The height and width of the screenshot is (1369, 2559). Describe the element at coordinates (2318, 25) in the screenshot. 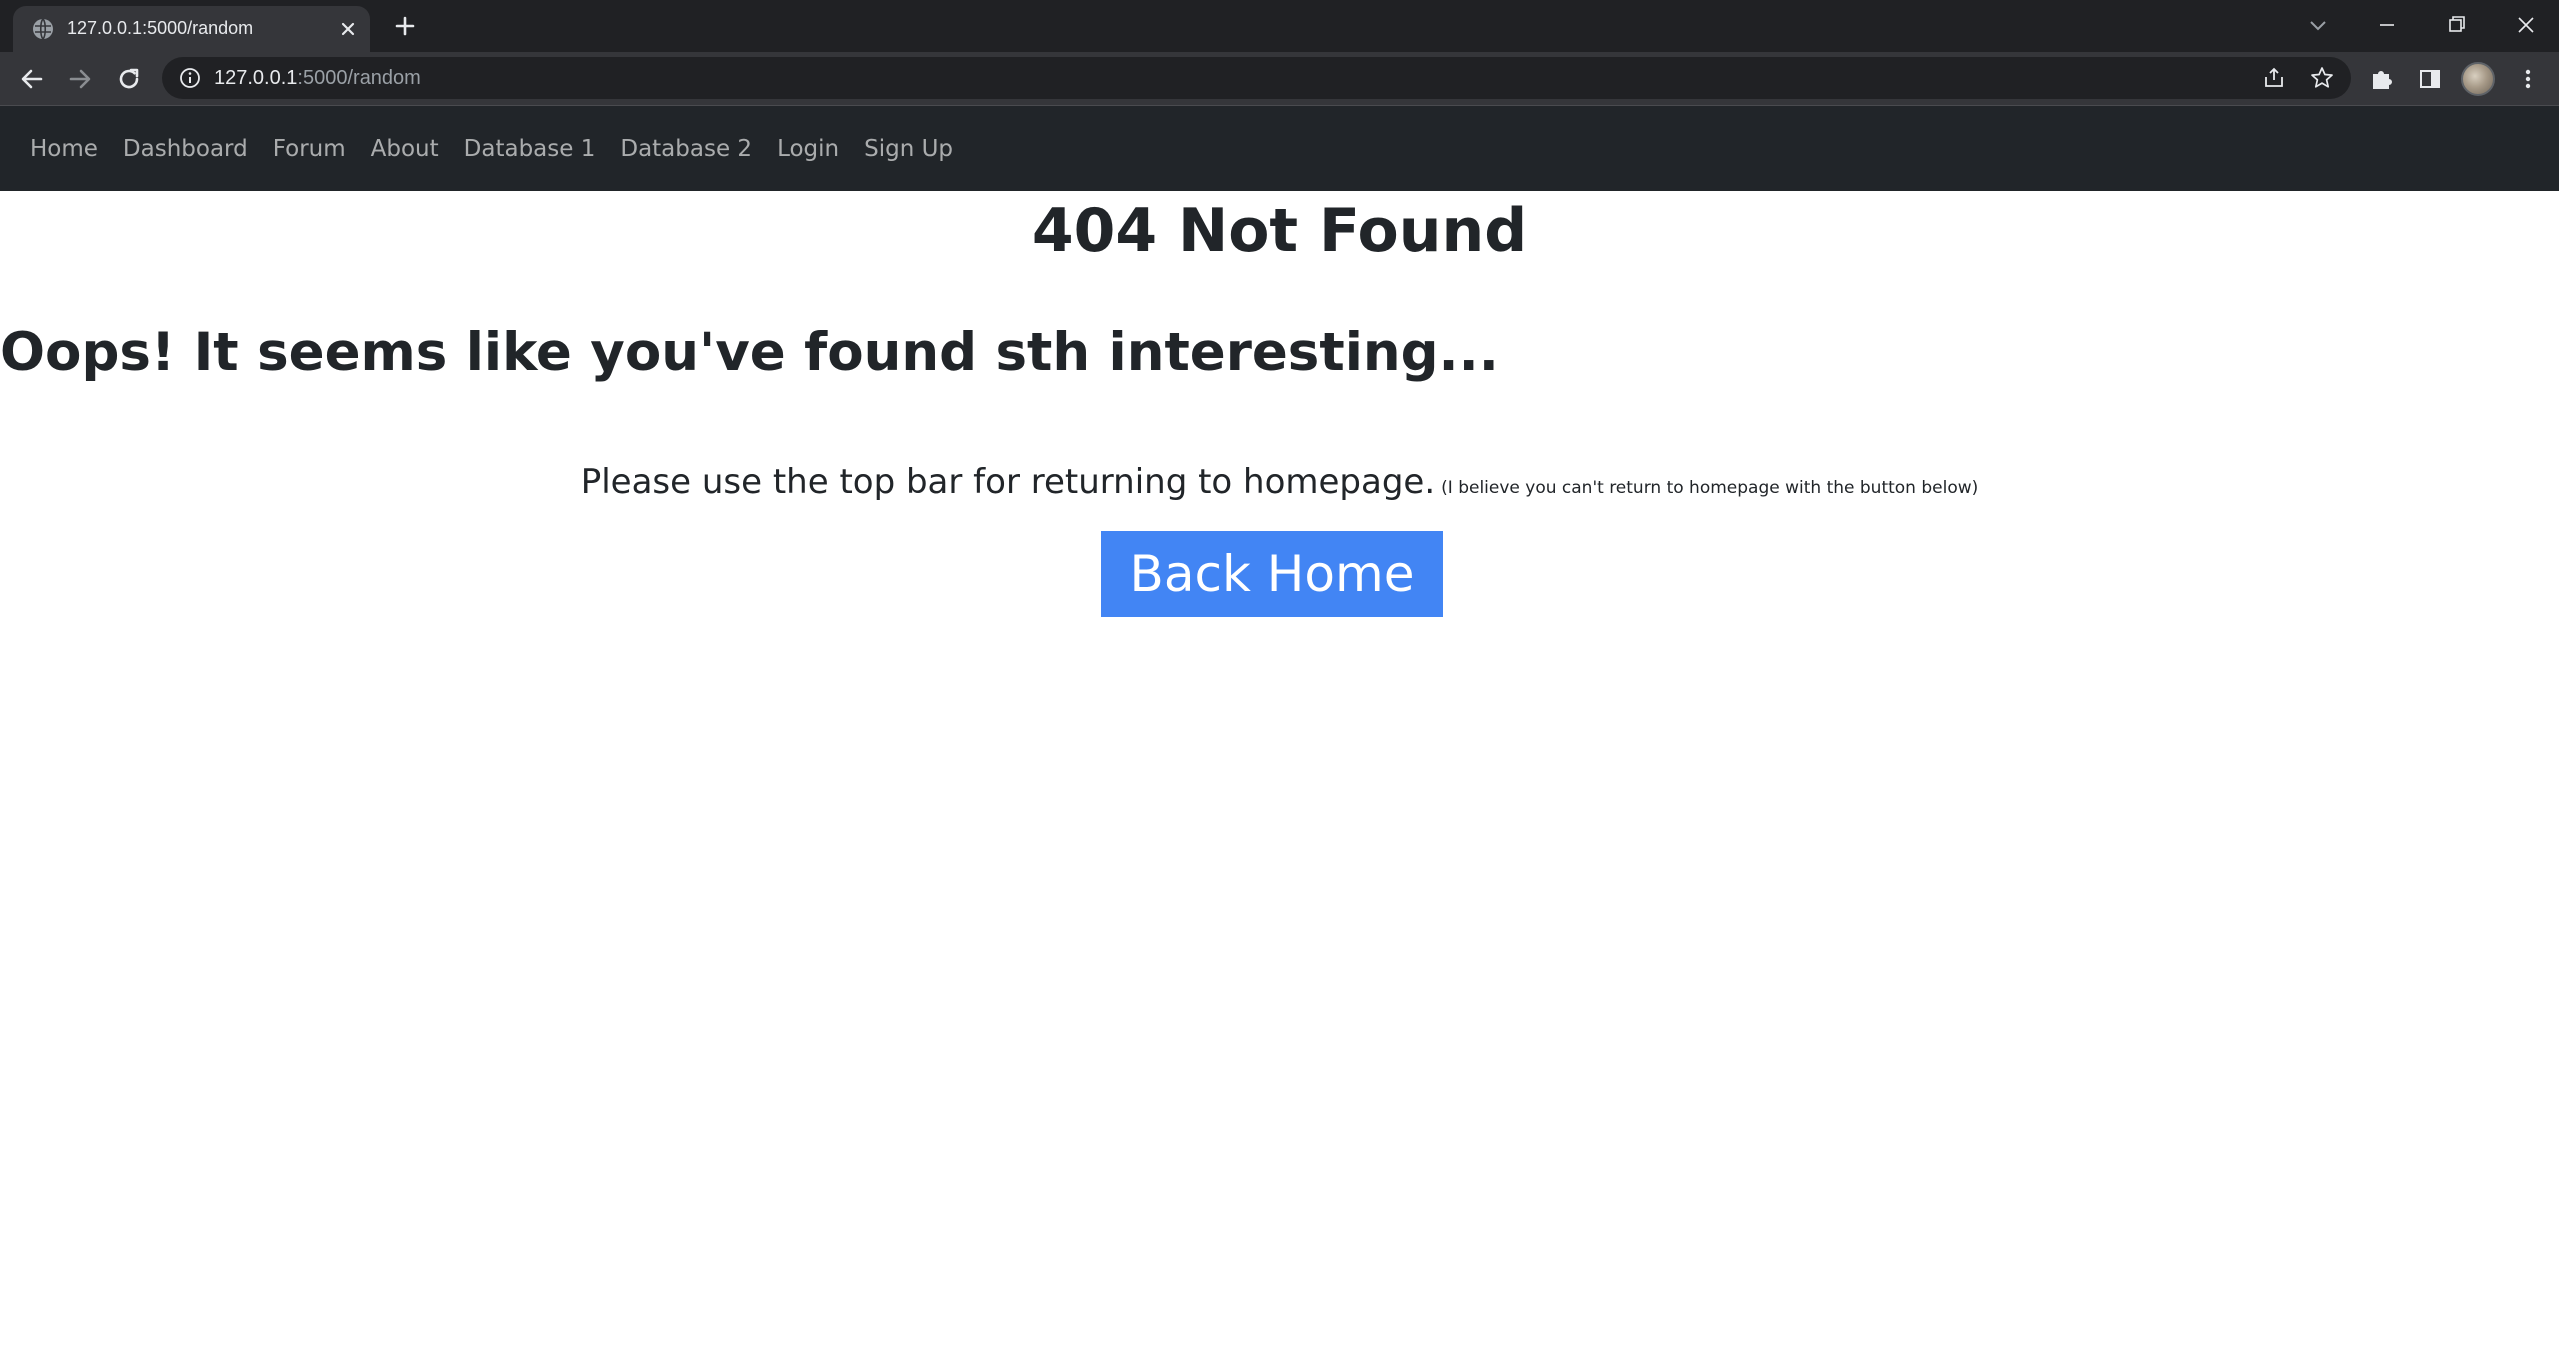

I see `chevron-down-icon` at that location.